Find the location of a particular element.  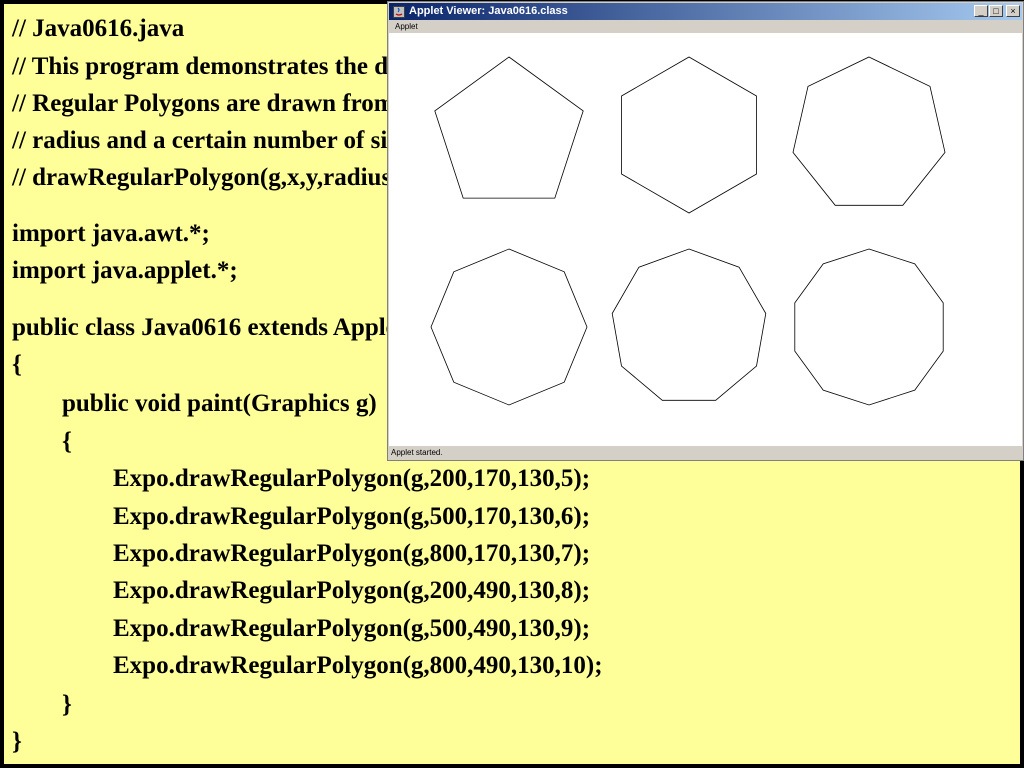

code-method-declaration: public void paint(Graphics g) is located at coordinates (219, 403).